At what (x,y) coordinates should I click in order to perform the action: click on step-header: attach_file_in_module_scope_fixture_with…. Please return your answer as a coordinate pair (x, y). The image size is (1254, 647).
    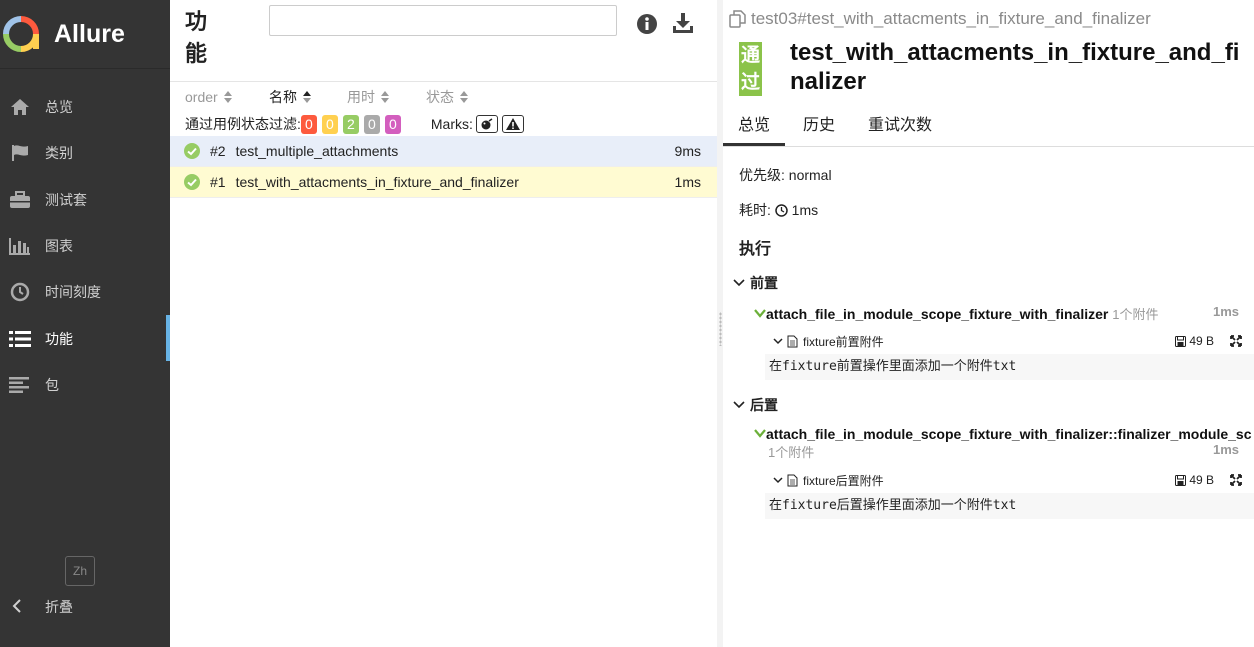
    Looking at the image, I should click on (1004, 434).